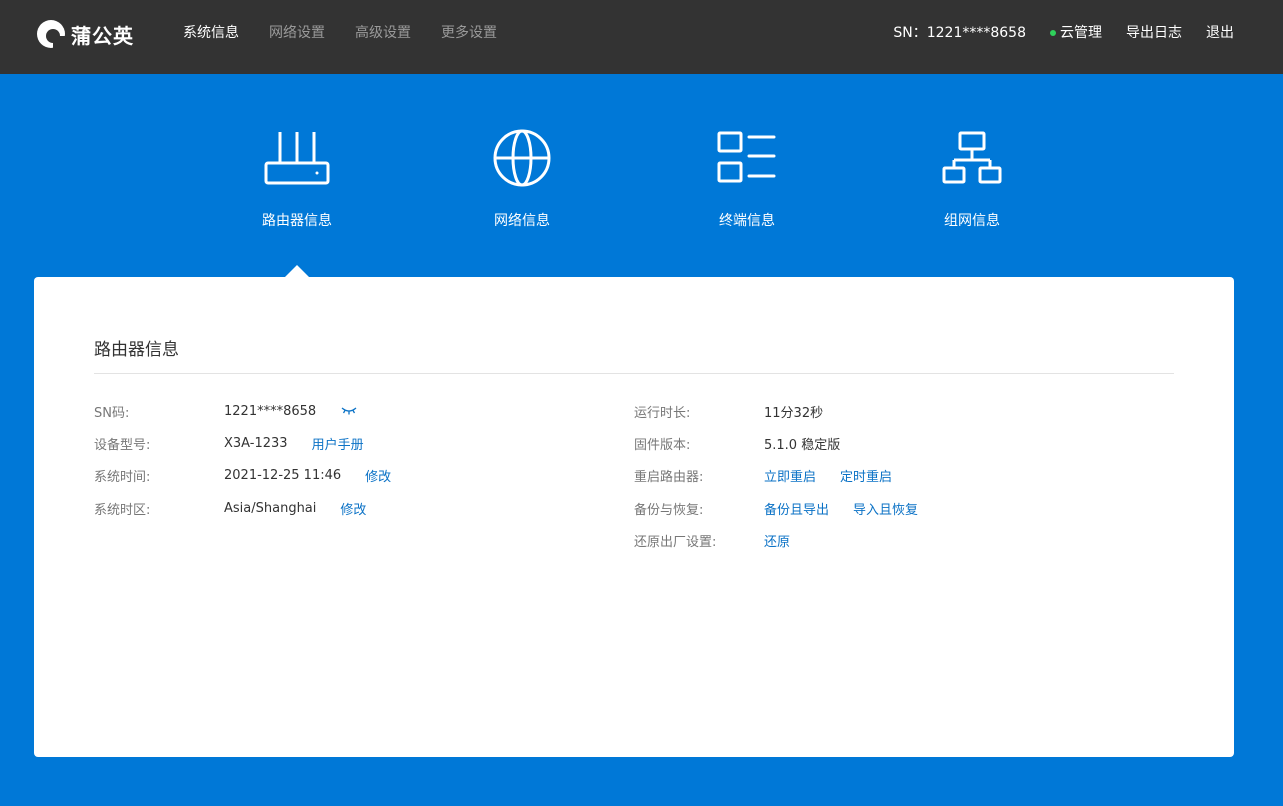  Describe the element at coordinates (469, 33) in the screenshot. I see `nav-more-settings: 更多设置` at that location.